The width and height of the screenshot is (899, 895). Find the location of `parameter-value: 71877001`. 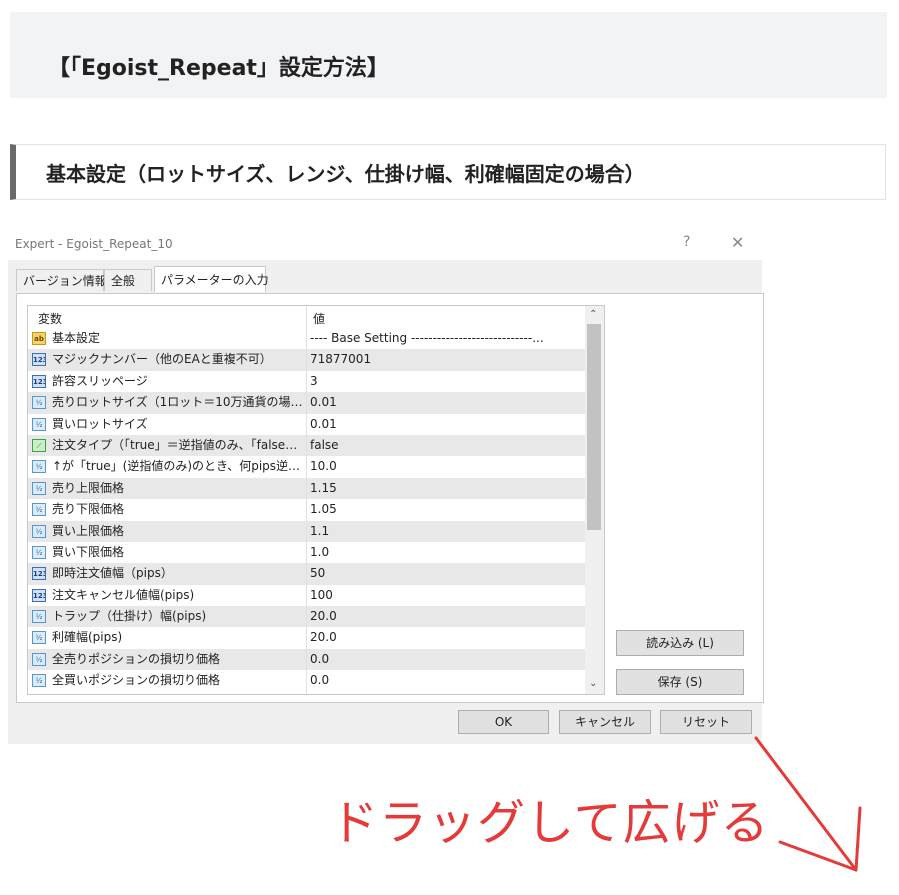

parameter-value: 71877001 is located at coordinates (446, 359).